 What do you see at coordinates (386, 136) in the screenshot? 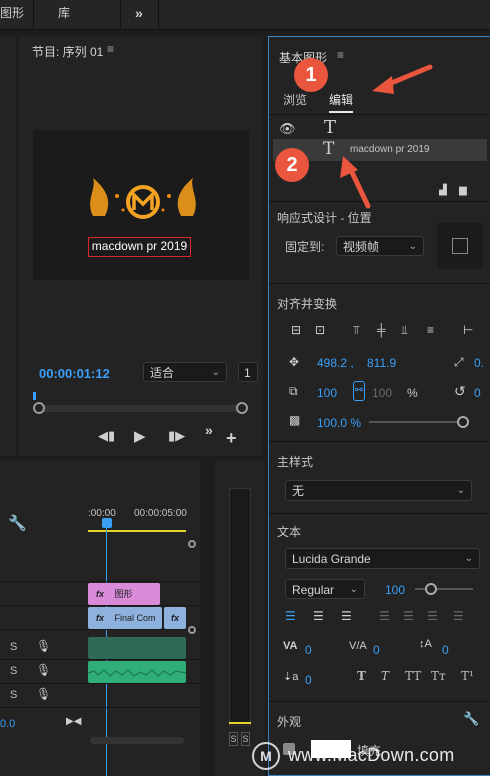
I see `annotation-overlay` at bounding box center [386, 136].